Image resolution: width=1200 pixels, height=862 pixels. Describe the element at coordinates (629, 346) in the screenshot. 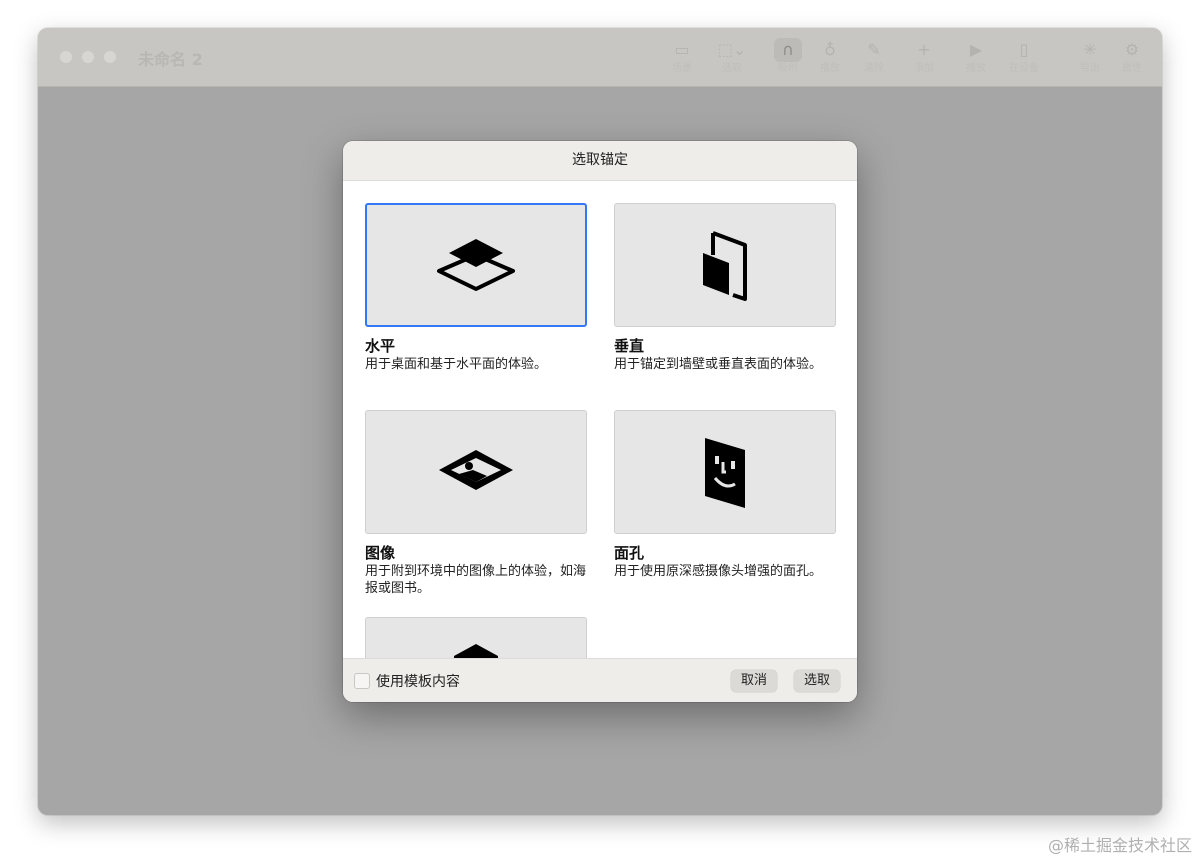

I see `option-title: 垂直` at that location.